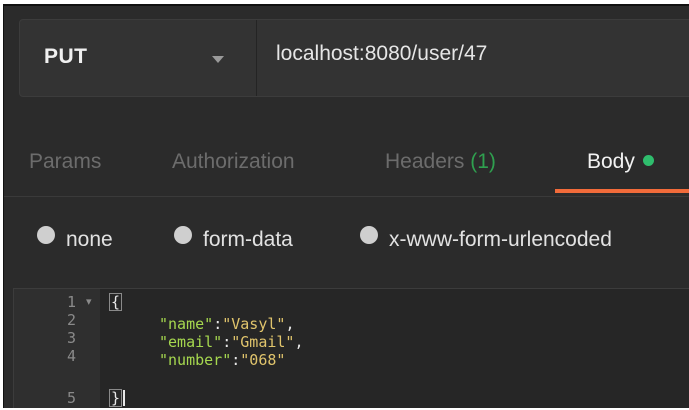 This screenshot has width=689, height=410. Describe the element at coordinates (89, 301) in the screenshot. I see `fold-arrow-icon: ▾` at that location.